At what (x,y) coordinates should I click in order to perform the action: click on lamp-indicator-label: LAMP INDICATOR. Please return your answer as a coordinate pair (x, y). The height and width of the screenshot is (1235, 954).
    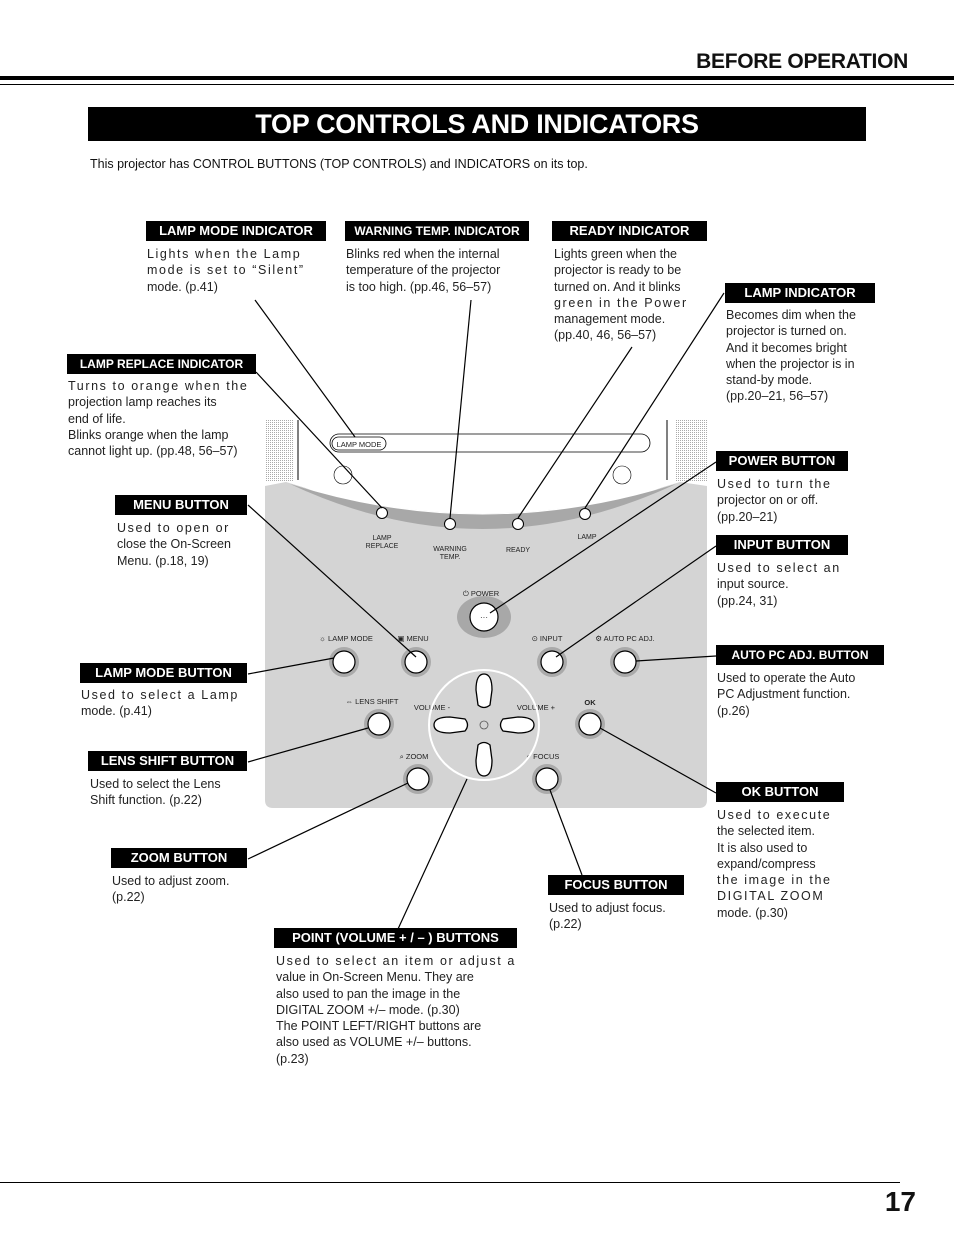
    Looking at the image, I should click on (800, 293).